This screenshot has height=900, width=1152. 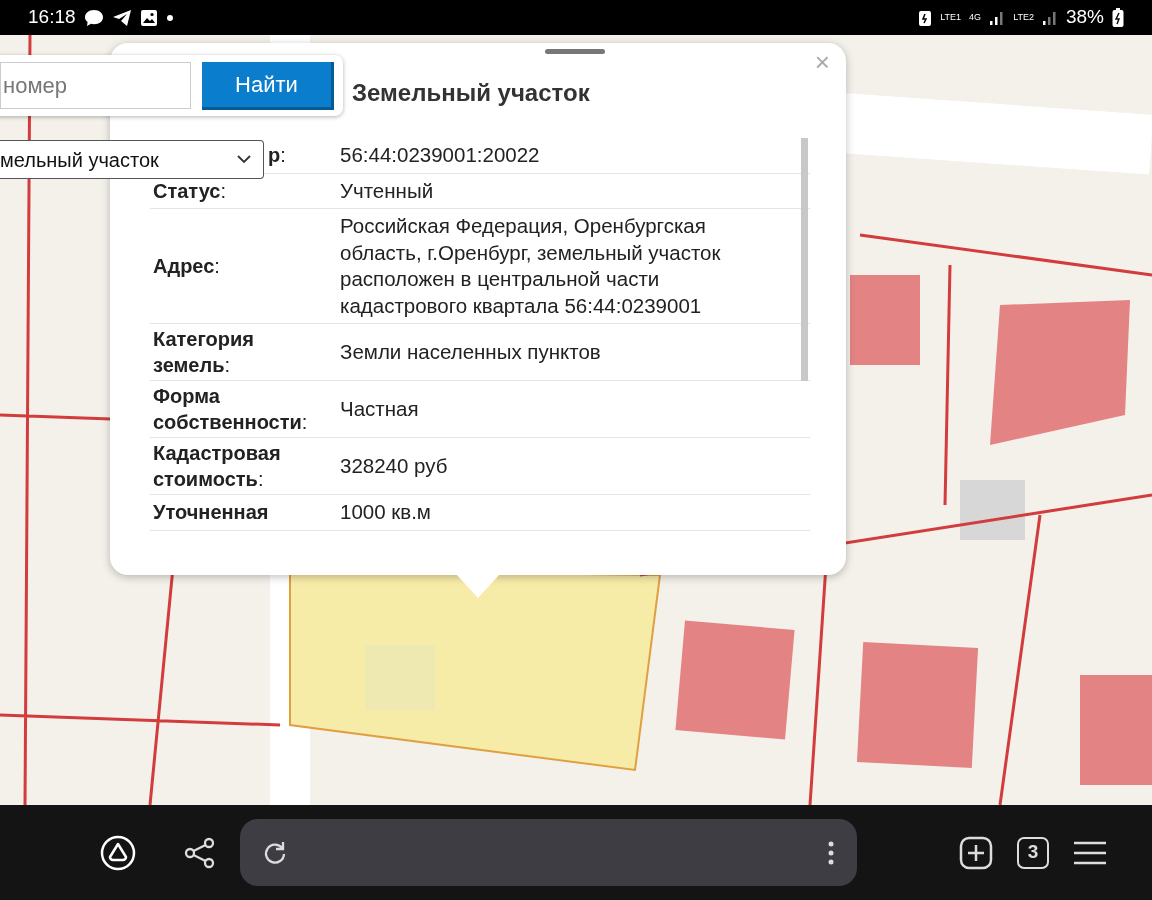 What do you see at coordinates (186, 266) in the screenshot?
I see `field-label: Адрес:` at bounding box center [186, 266].